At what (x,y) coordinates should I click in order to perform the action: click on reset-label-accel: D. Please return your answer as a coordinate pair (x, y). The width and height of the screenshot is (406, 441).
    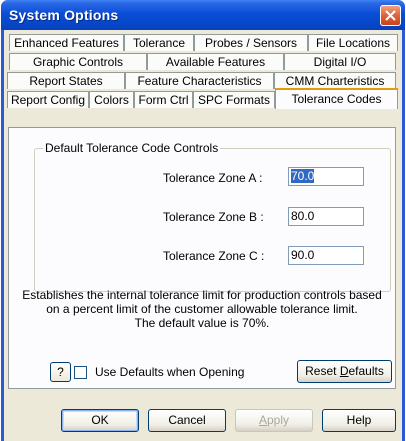
    Looking at the image, I should click on (344, 371).